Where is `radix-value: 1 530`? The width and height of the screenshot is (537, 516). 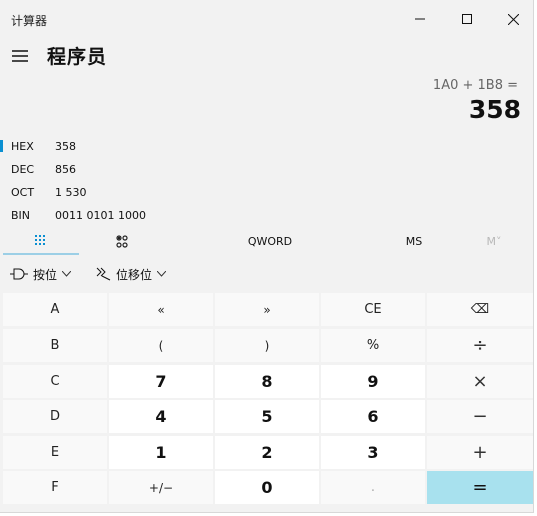
radix-value: 1 530 is located at coordinates (71, 192).